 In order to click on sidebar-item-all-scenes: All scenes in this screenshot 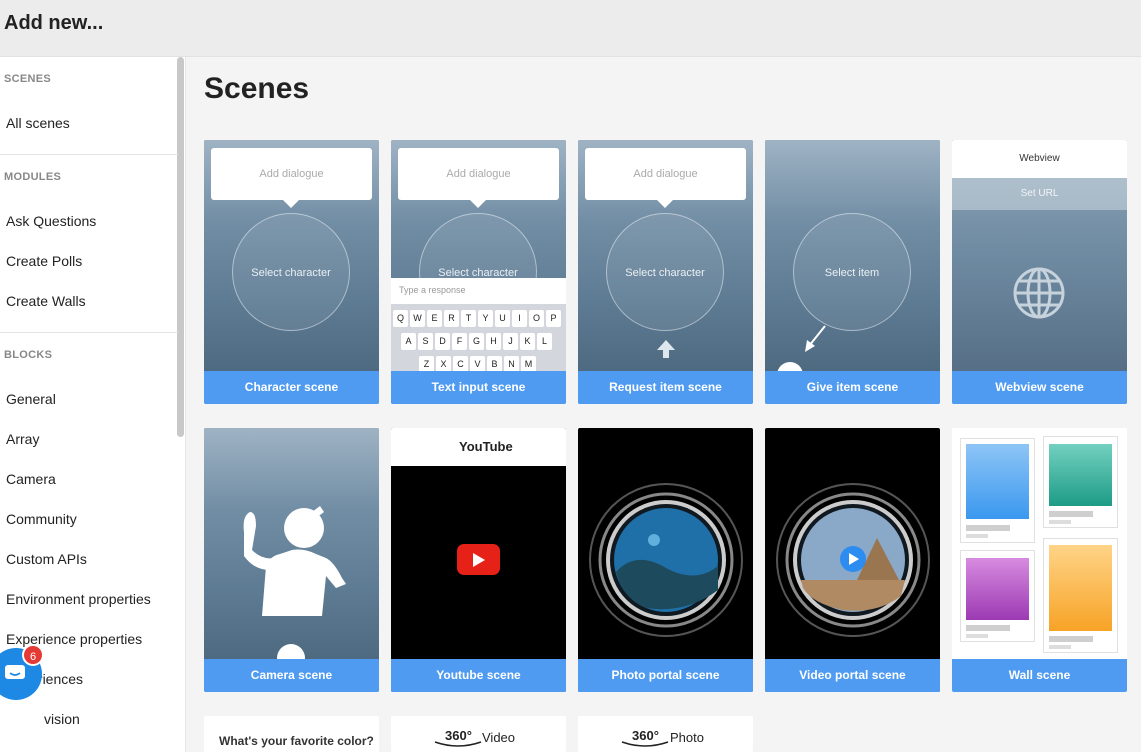, I will do `click(38, 123)`.